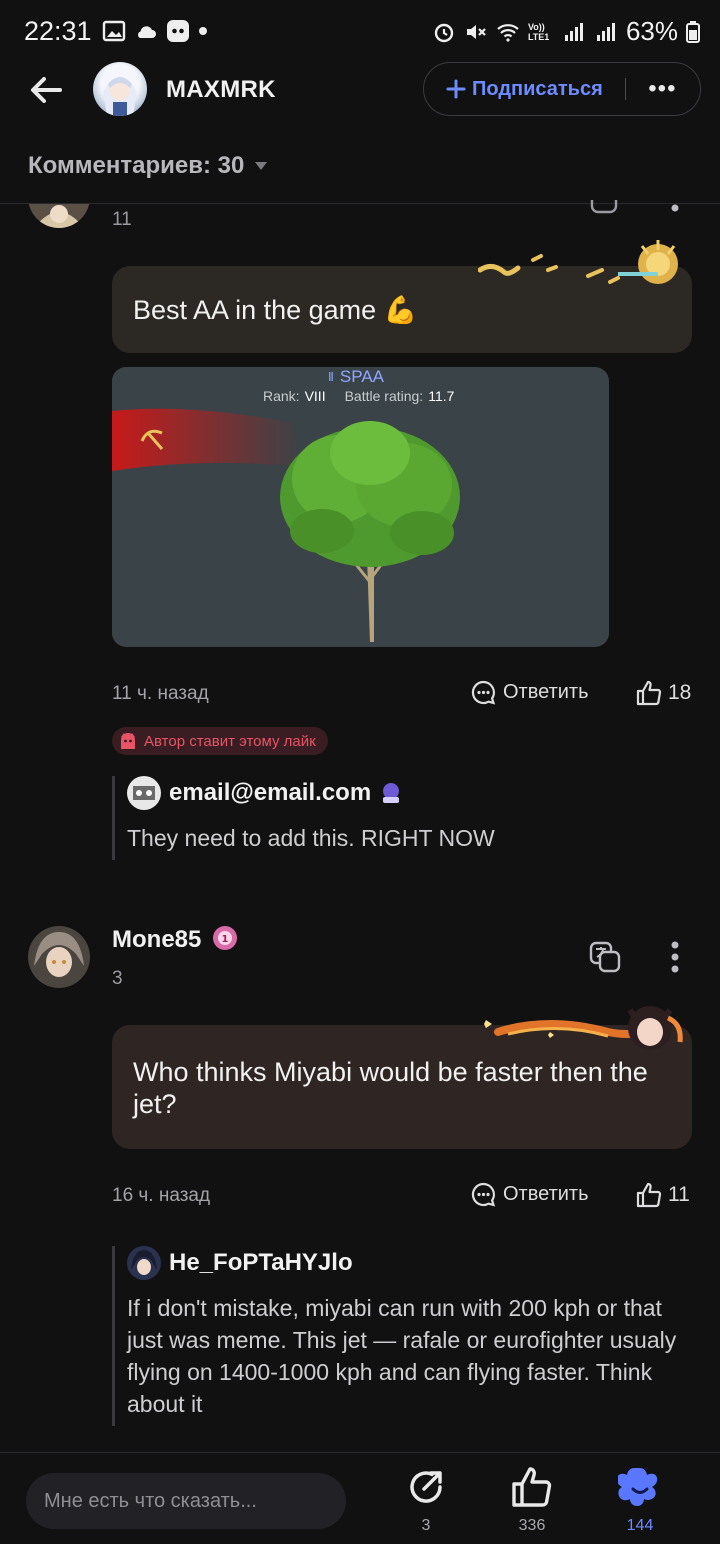 The width and height of the screenshot is (720, 1544). Describe the element at coordinates (147, 32) in the screenshot. I see `cloud-icon` at that location.